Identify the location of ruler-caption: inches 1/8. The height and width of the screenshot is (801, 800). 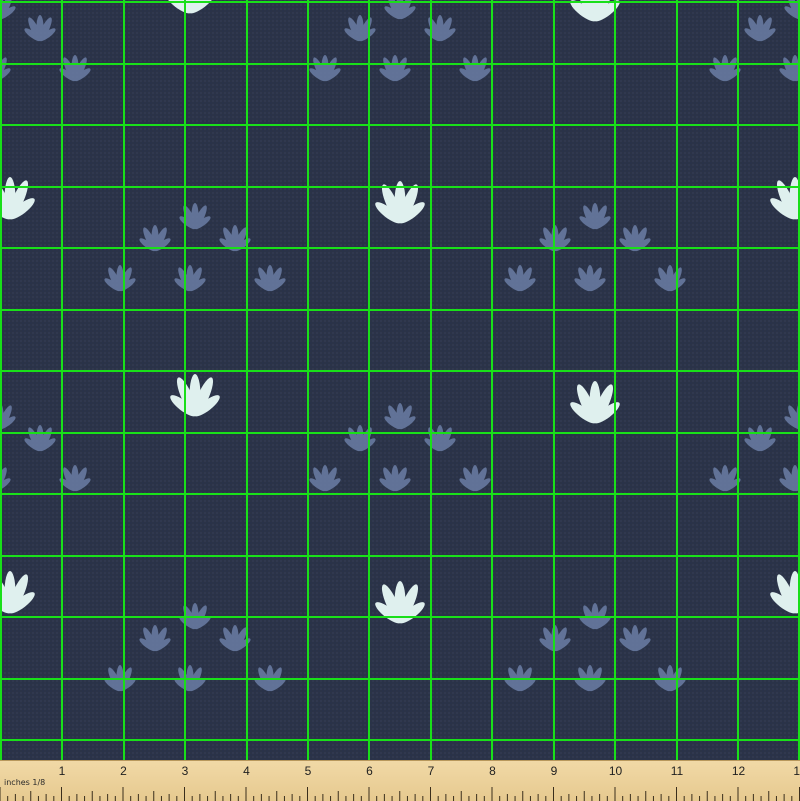
(25, 782).